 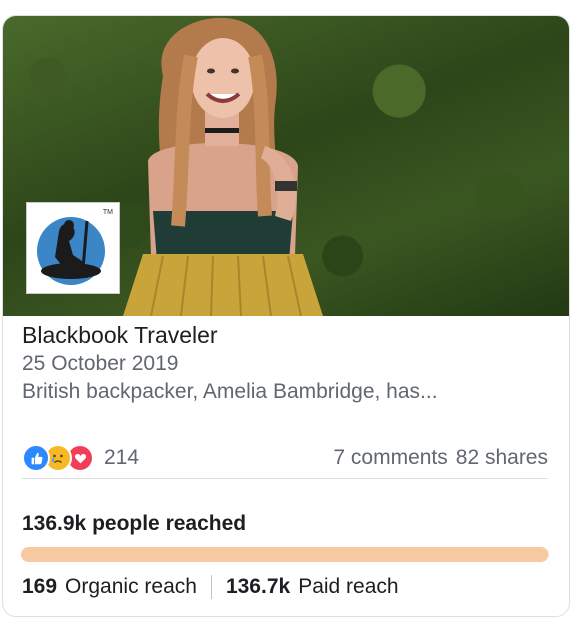 I want to click on reach-breakdown: 169 Organic reach 136.7k Paid reach, so click(x=287, y=587).